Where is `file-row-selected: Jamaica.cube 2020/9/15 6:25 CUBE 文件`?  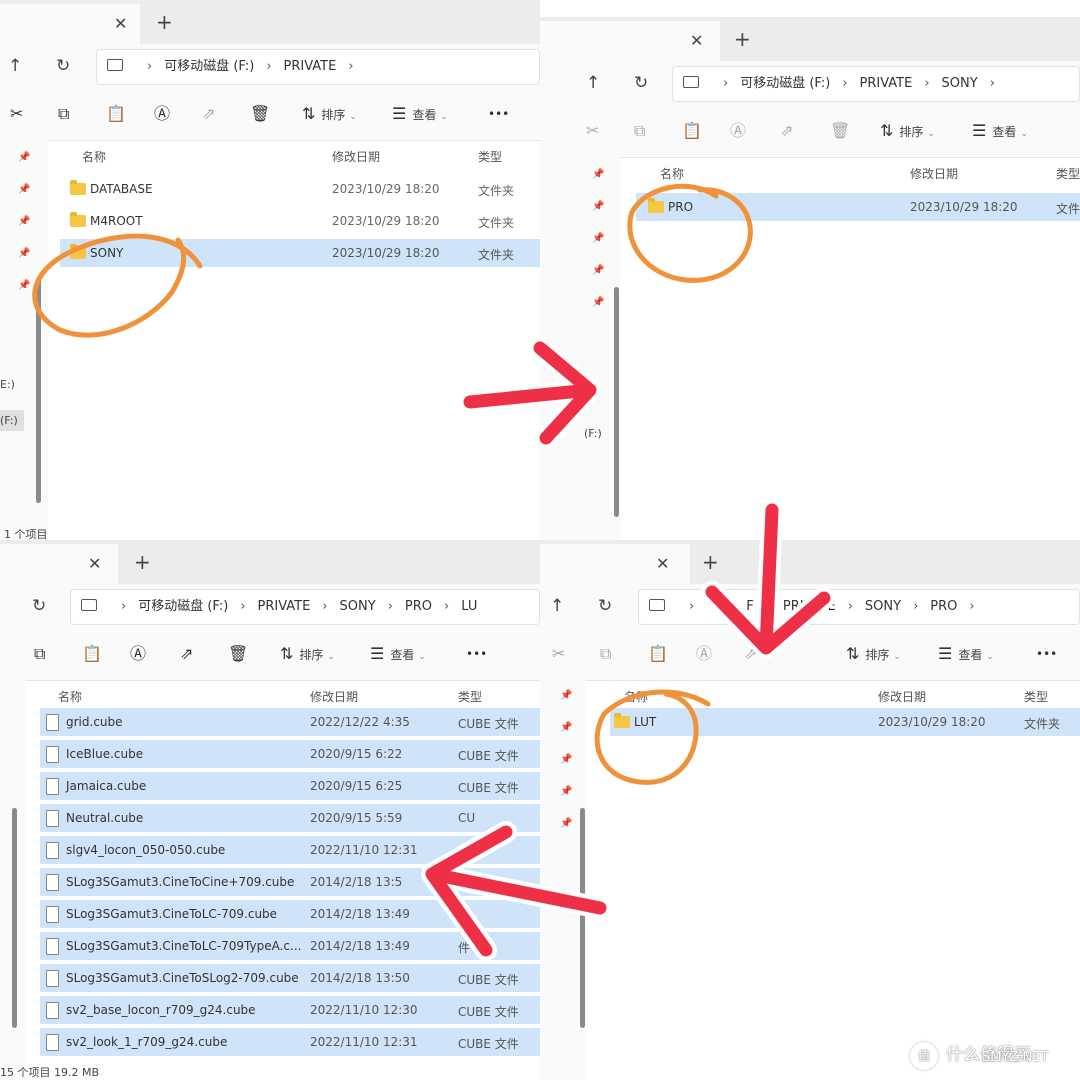
file-row-selected: Jamaica.cube 2020/9/15 6:25 CUBE 文件 is located at coordinates (290, 786).